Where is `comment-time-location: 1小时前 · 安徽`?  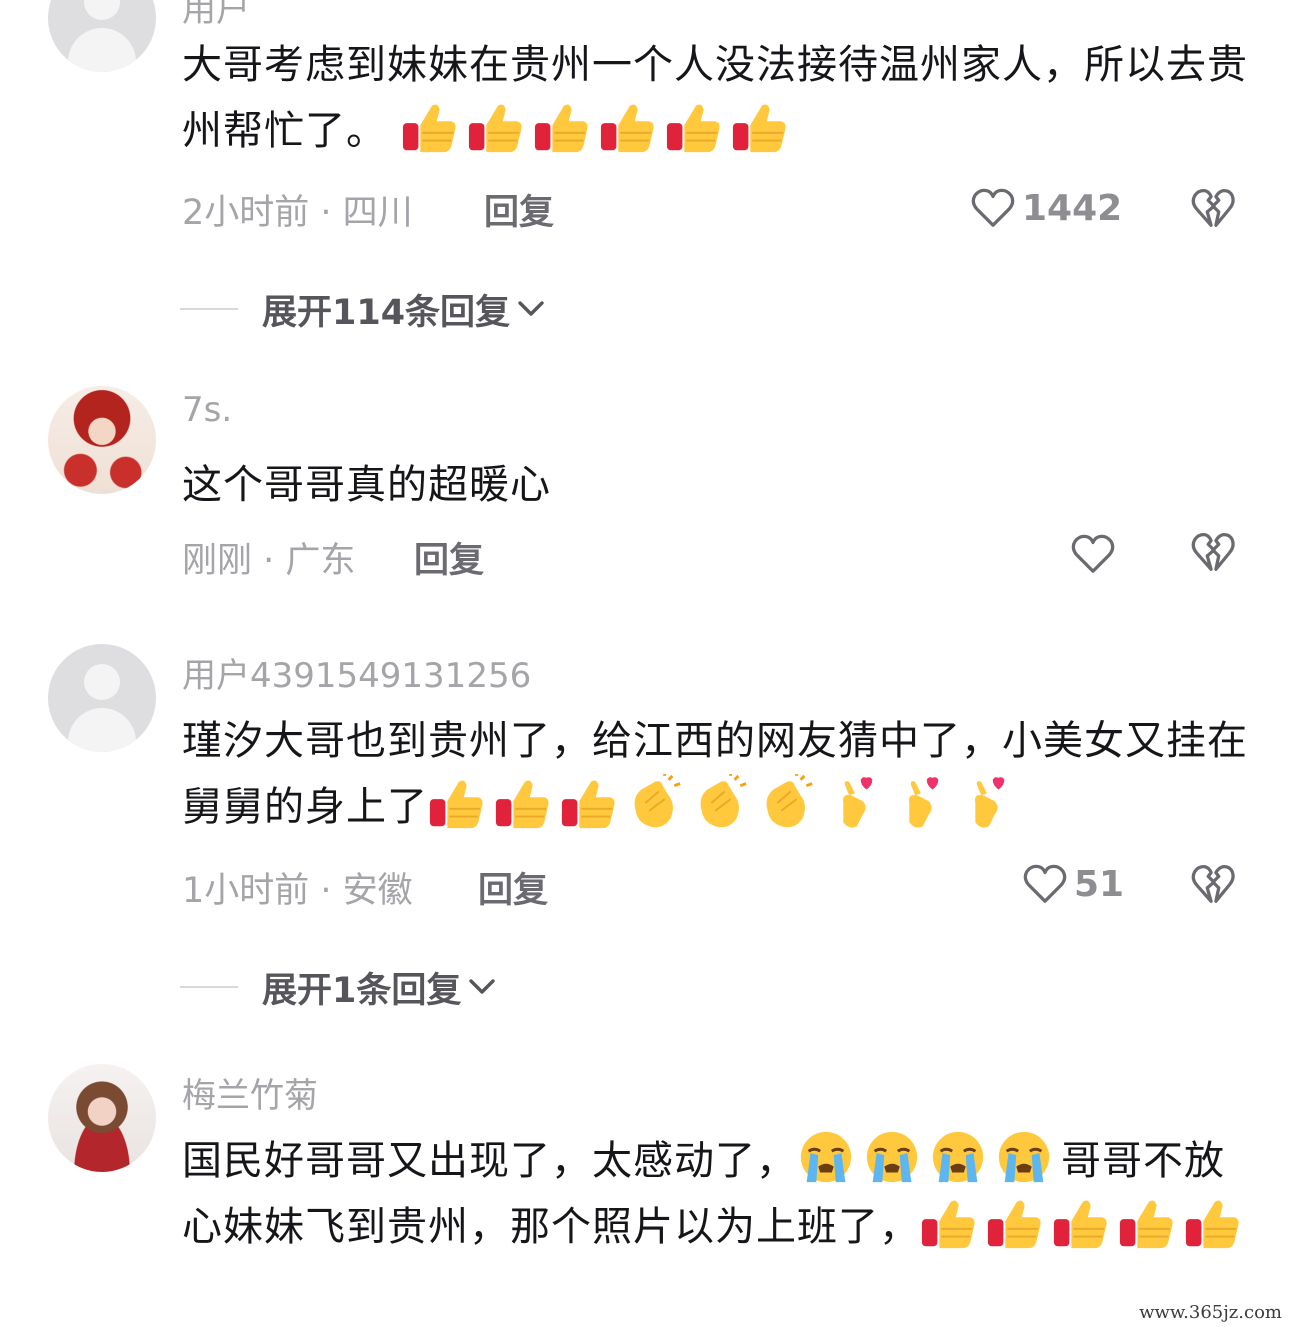
comment-time-location: 1小时前 · 安徽 is located at coordinates (297, 891).